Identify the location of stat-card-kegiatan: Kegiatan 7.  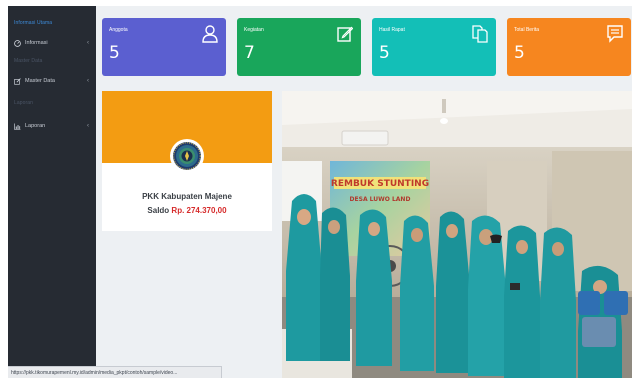
(299, 47).